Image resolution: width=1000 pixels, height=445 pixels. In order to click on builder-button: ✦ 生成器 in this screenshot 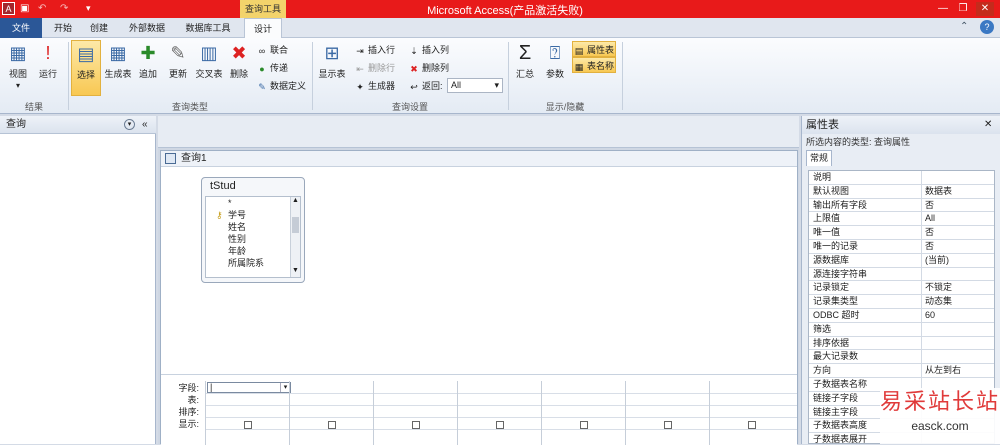, I will do `click(374, 86)`.